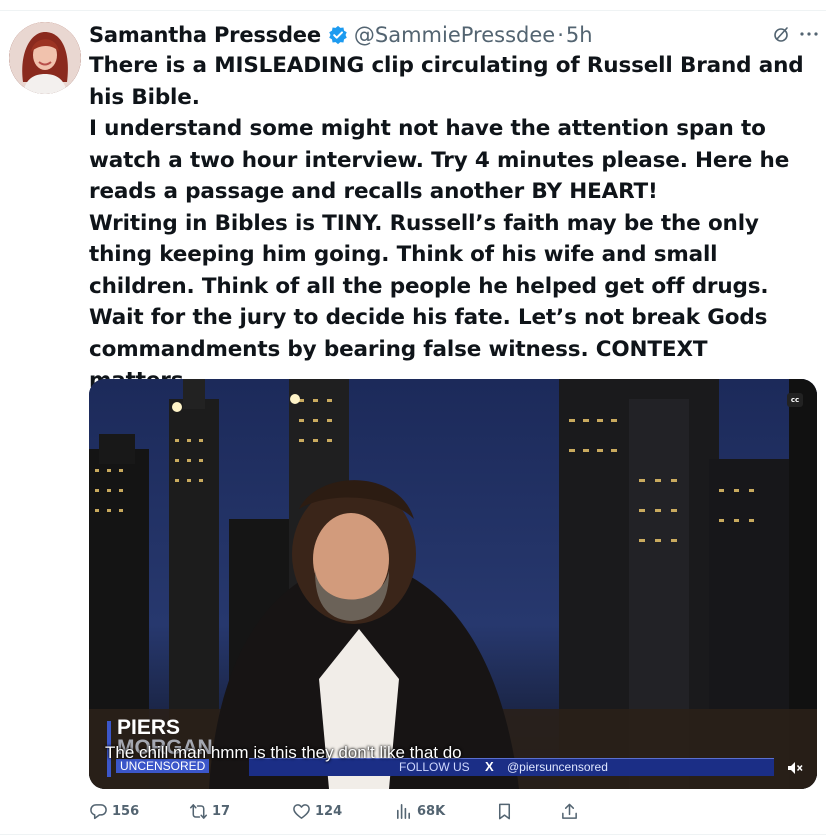 Image resolution: width=826 pixels, height=840 pixels. I want to click on top-divider, so click(413, 10).